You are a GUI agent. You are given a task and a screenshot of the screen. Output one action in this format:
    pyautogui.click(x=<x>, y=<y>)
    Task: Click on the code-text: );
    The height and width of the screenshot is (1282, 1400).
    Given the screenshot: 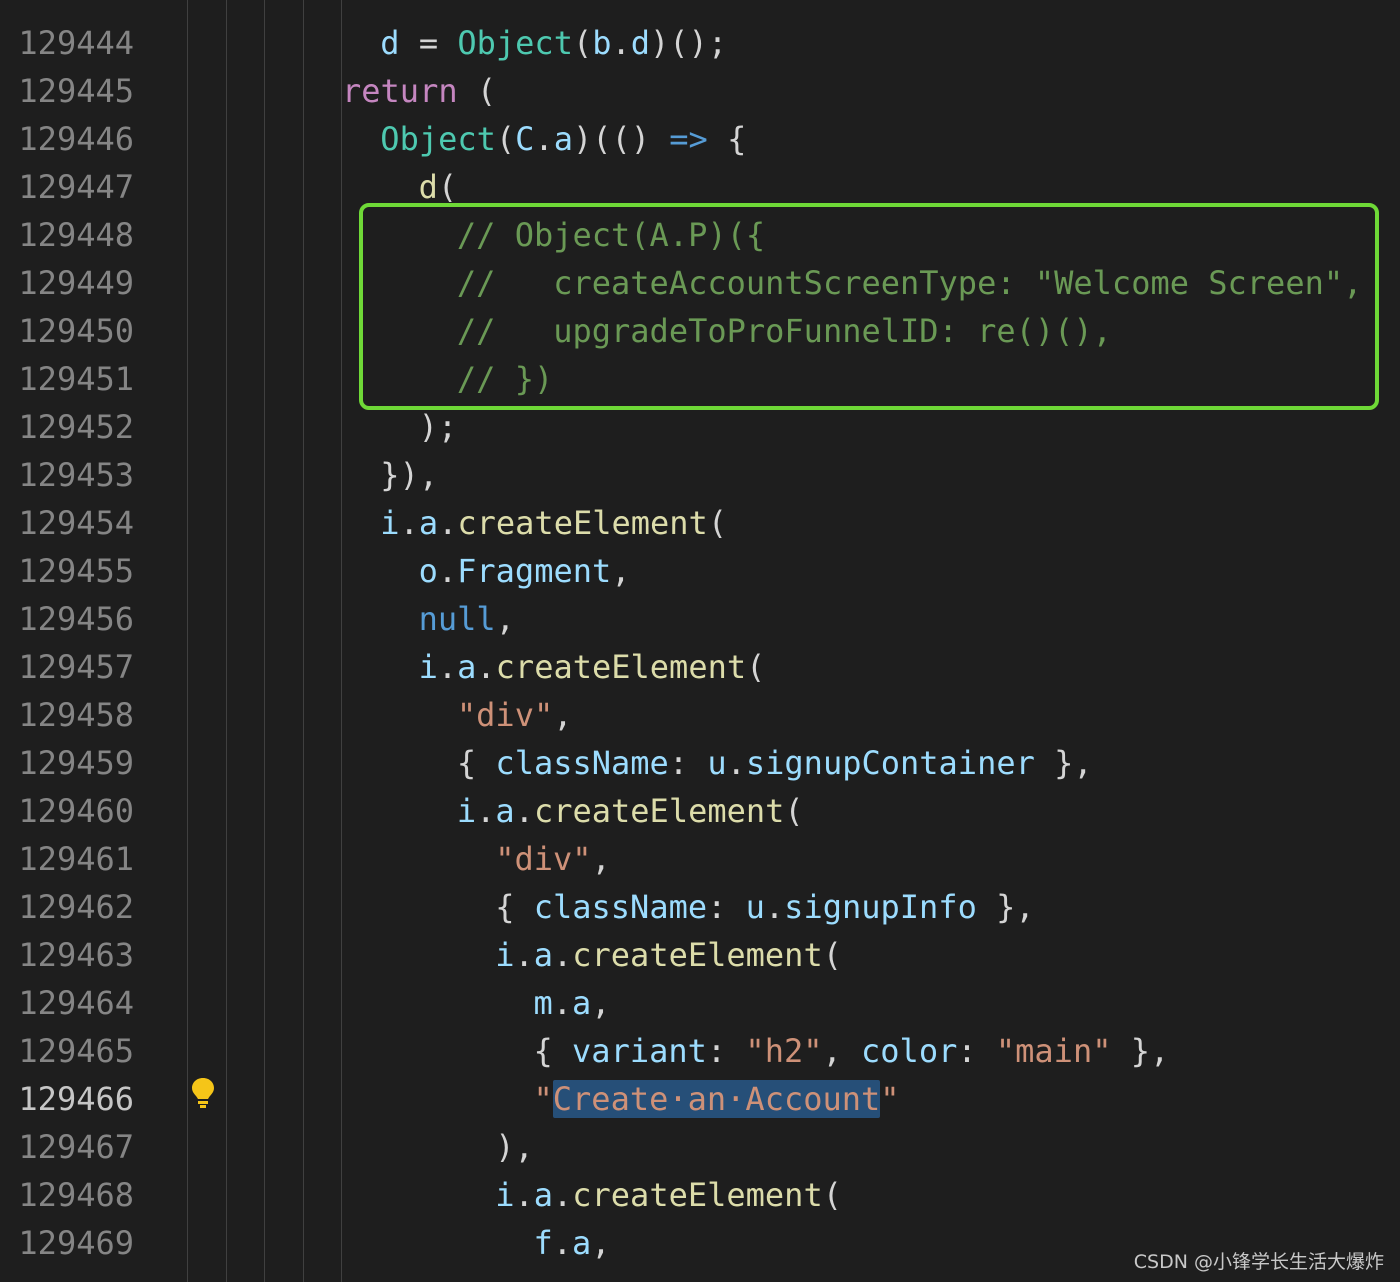 What is the action you would take?
    pyautogui.click(x=438, y=427)
    